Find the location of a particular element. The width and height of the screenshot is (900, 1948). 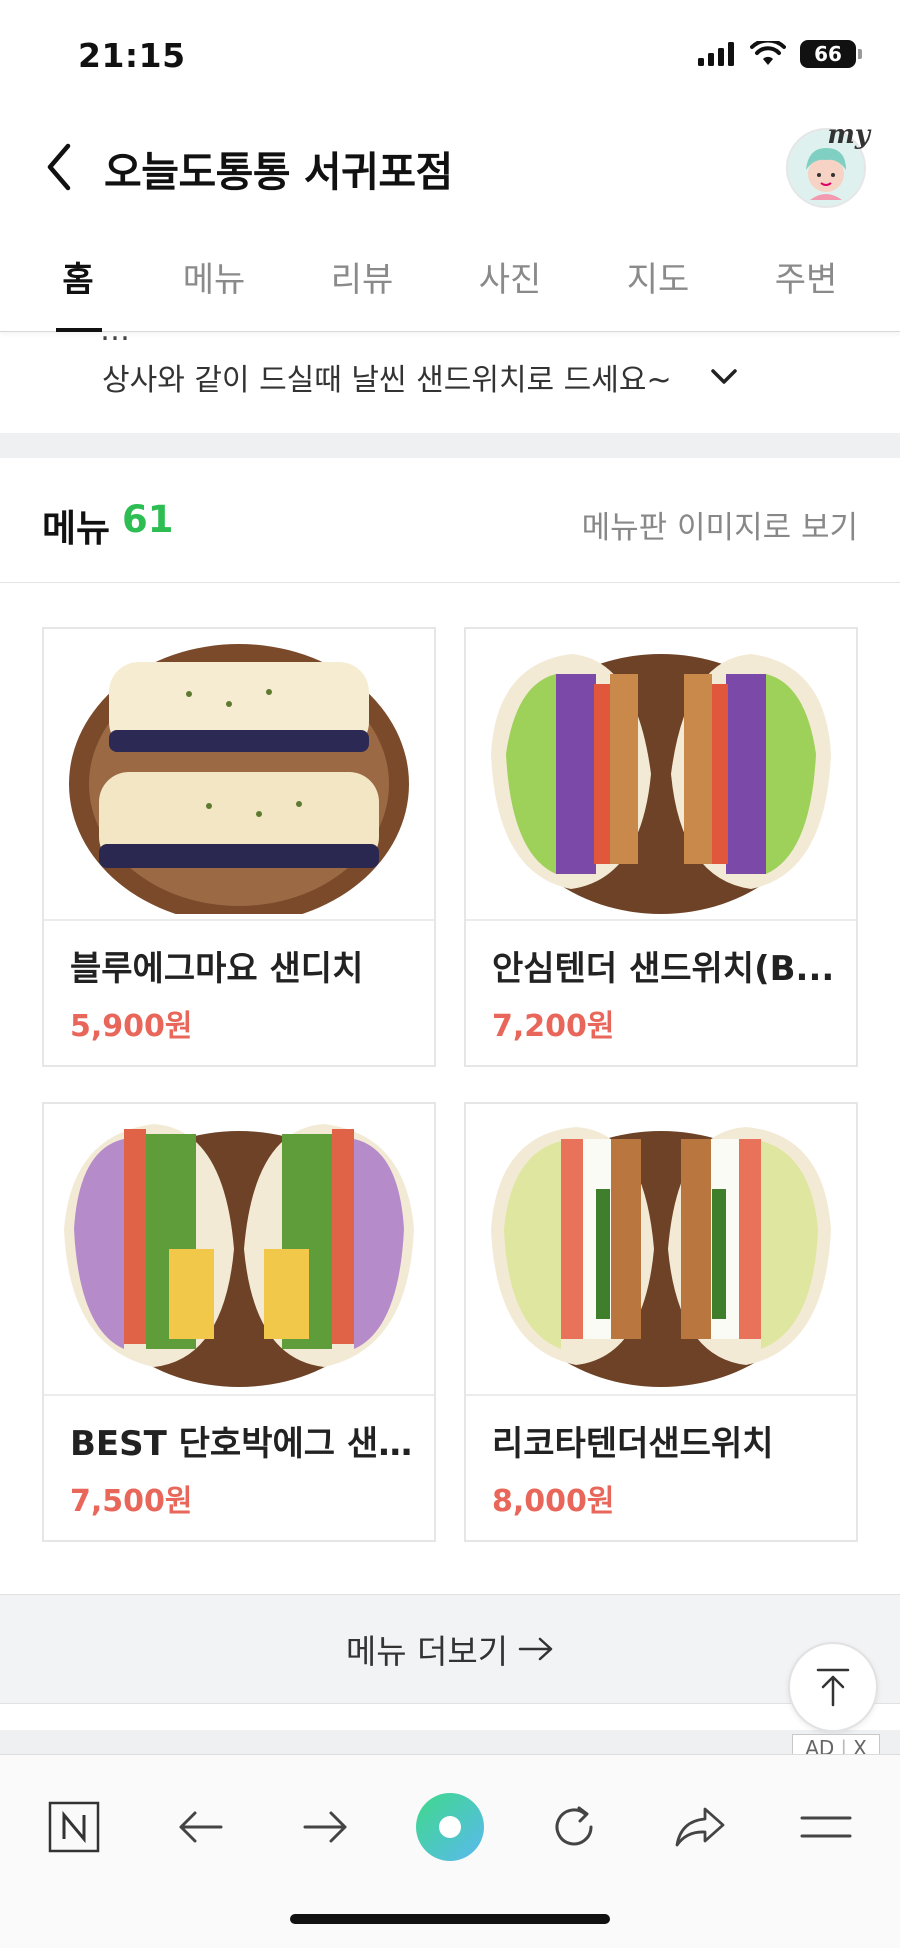

share-button is located at coordinates (700, 1827).